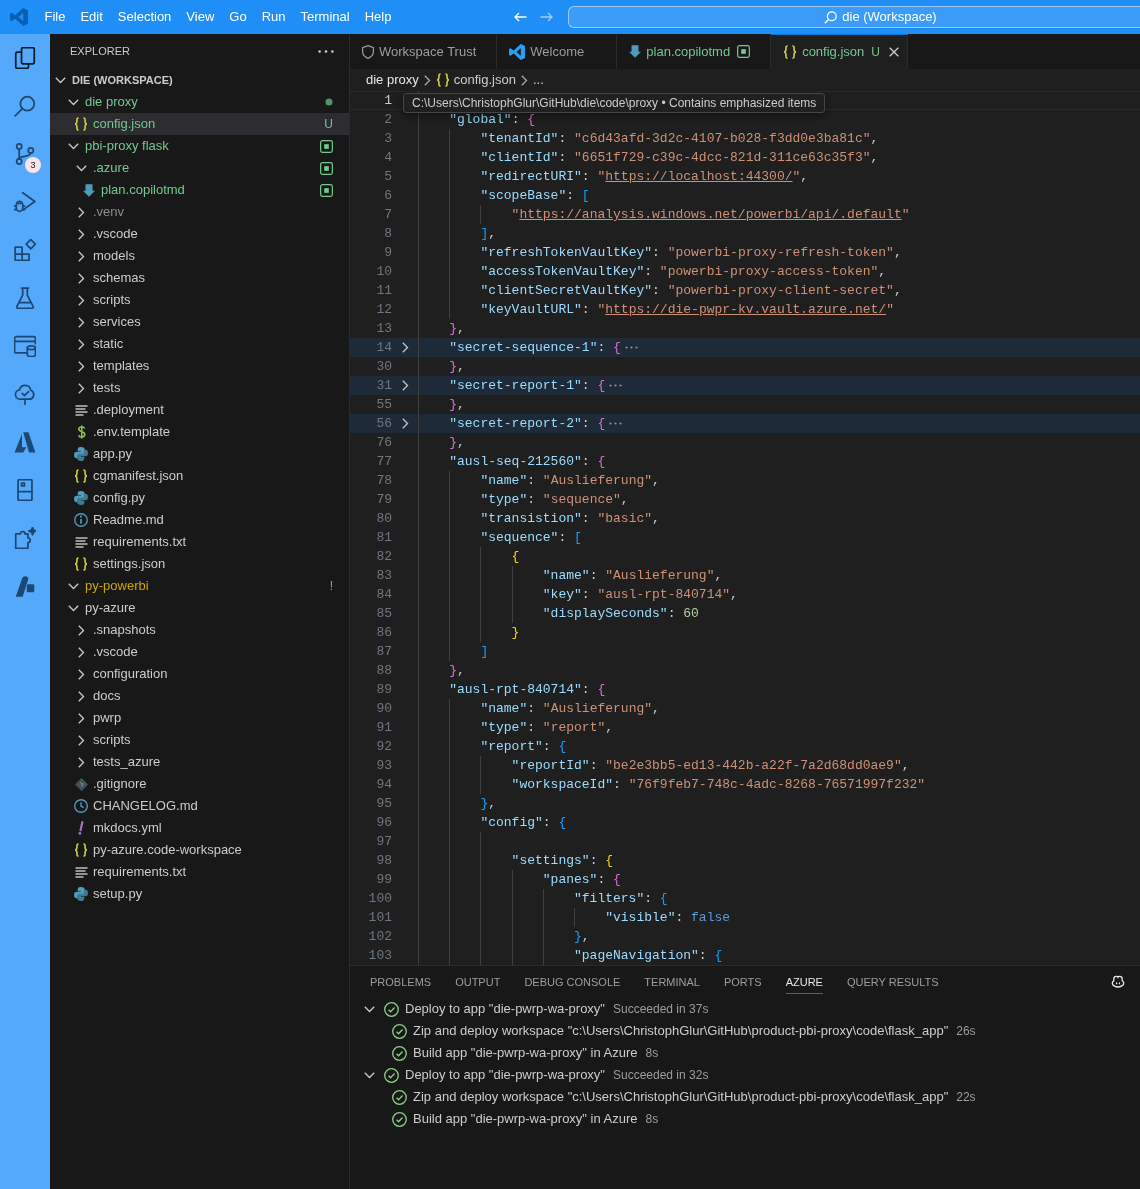 The image size is (1140, 1189). What do you see at coordinates (199, 850) in the screenshot?
I see `tree-item: py-azure.code-workspace` at bounding box center [199, 850].